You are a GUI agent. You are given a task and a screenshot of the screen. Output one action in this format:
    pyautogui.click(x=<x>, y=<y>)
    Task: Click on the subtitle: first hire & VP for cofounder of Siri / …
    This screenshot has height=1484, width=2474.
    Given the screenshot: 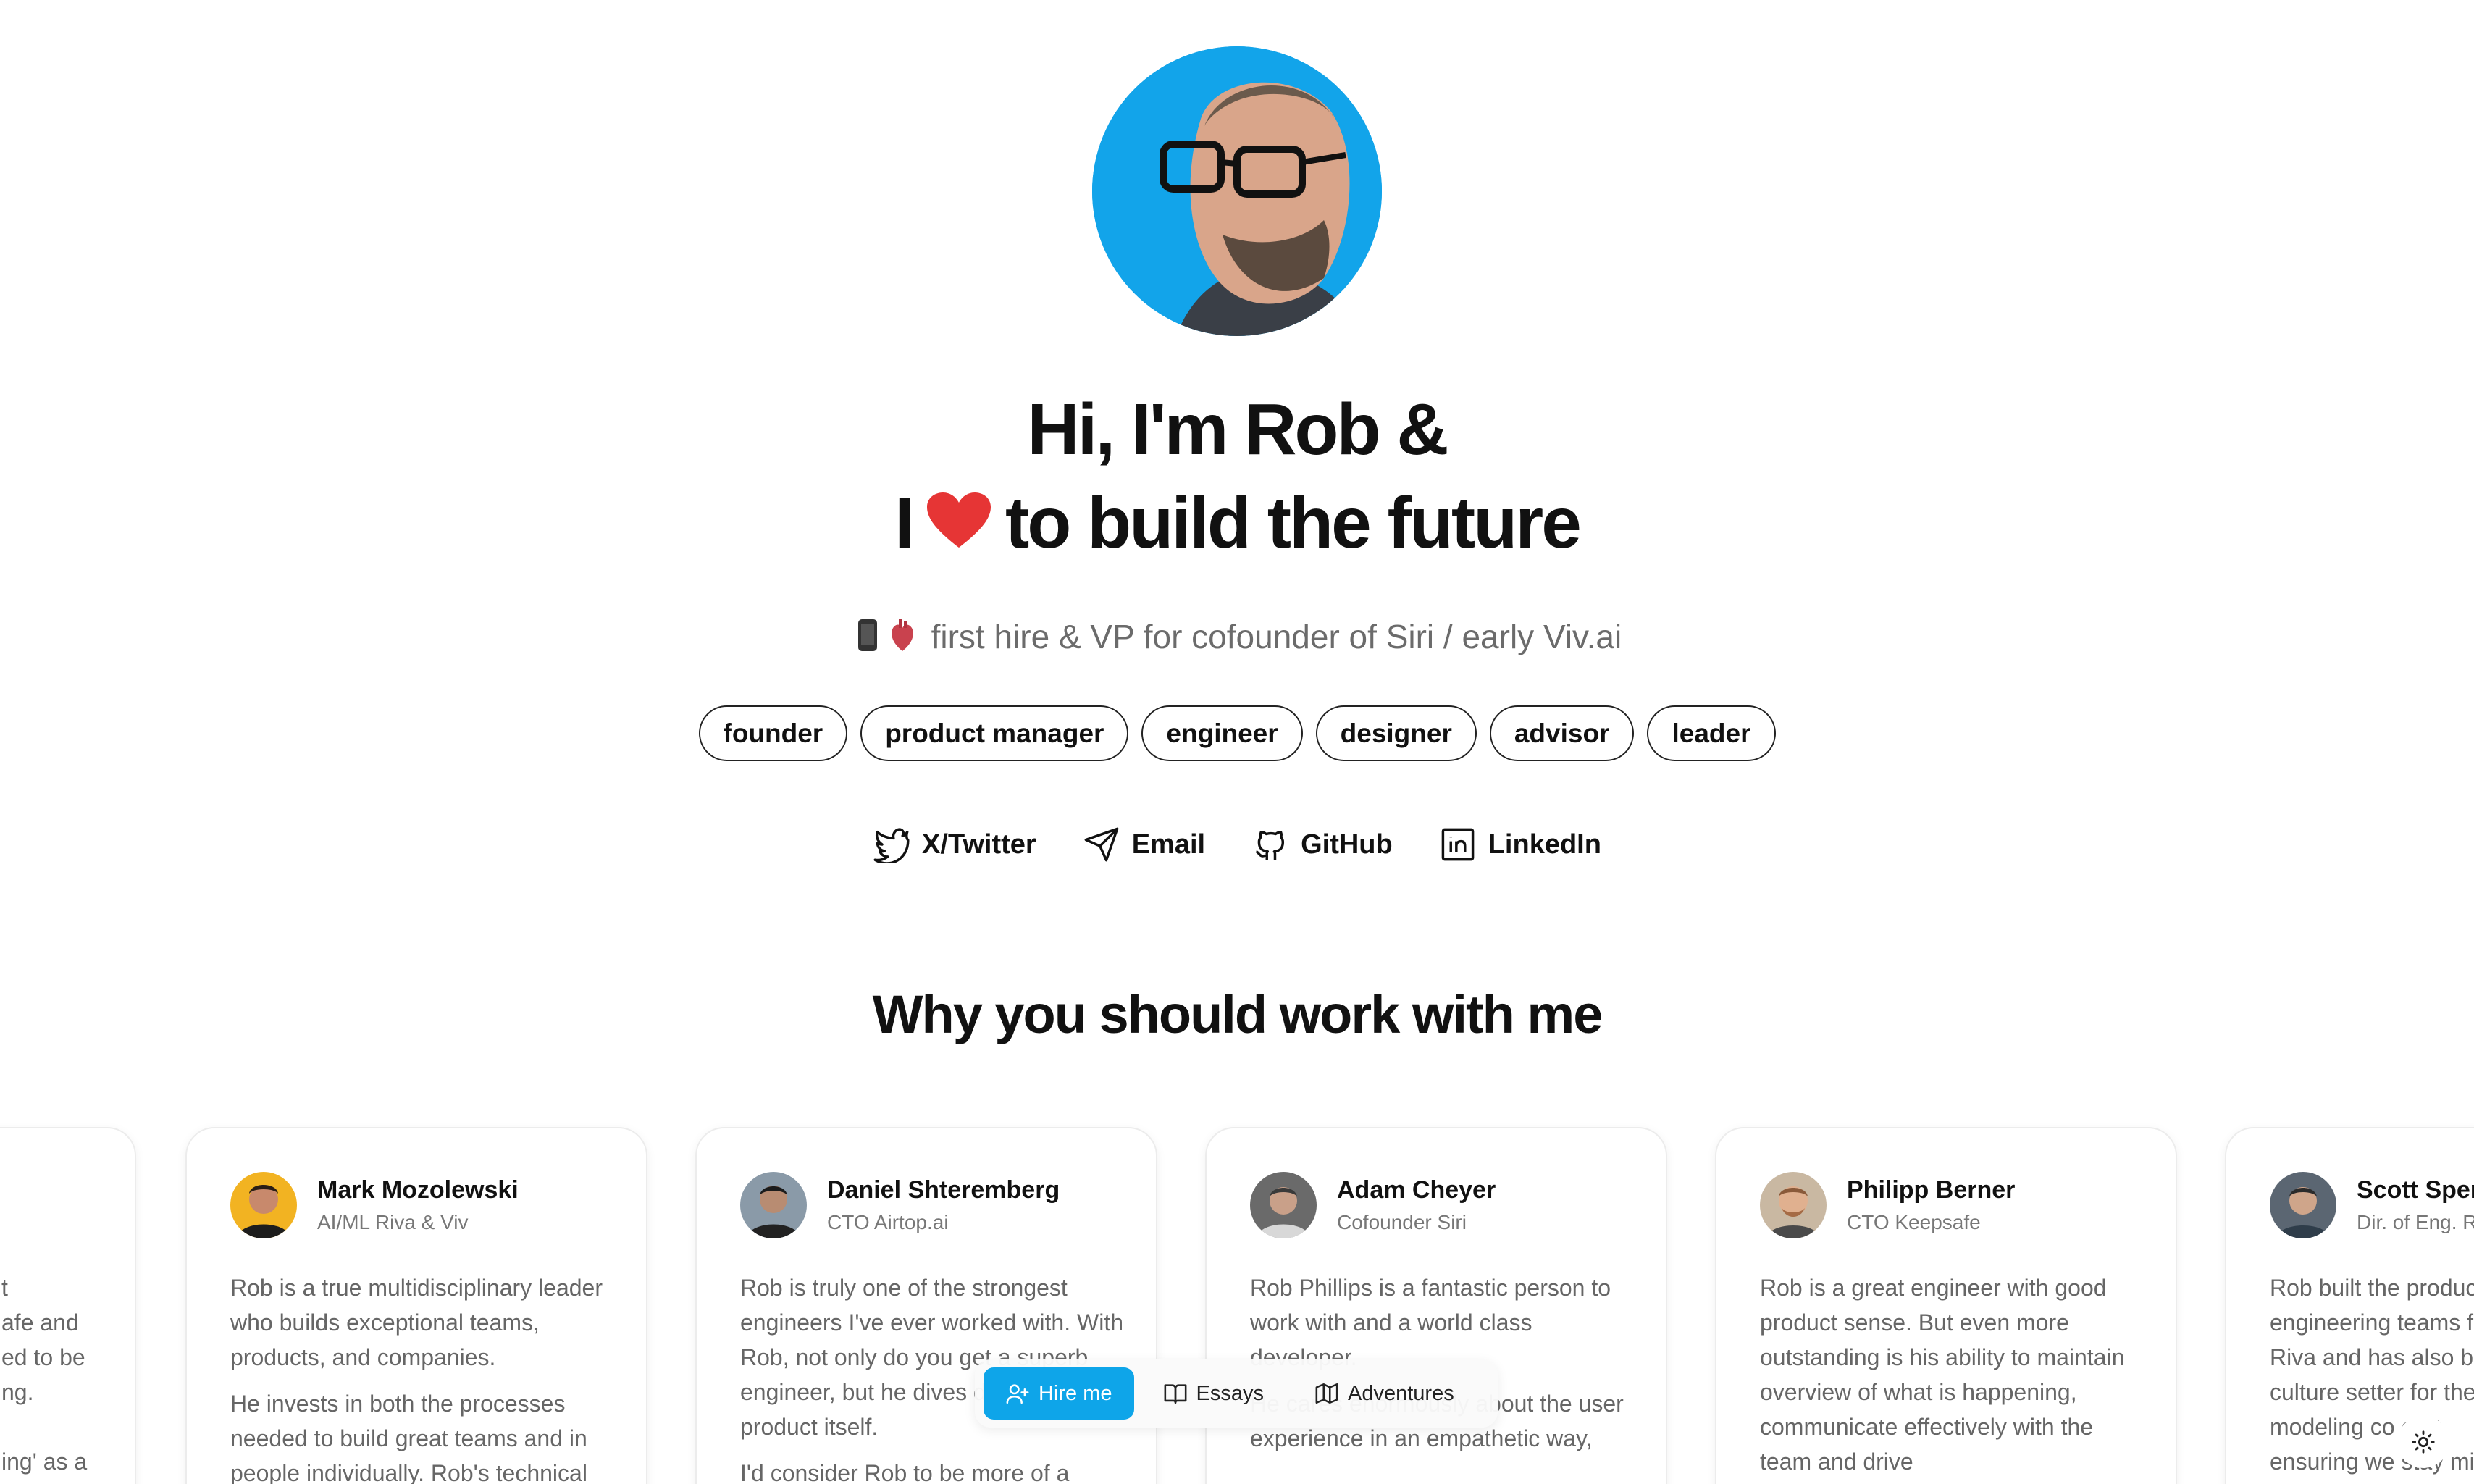 What is the action you would take?
    pyautogui.click(x=1237, y=636)
    